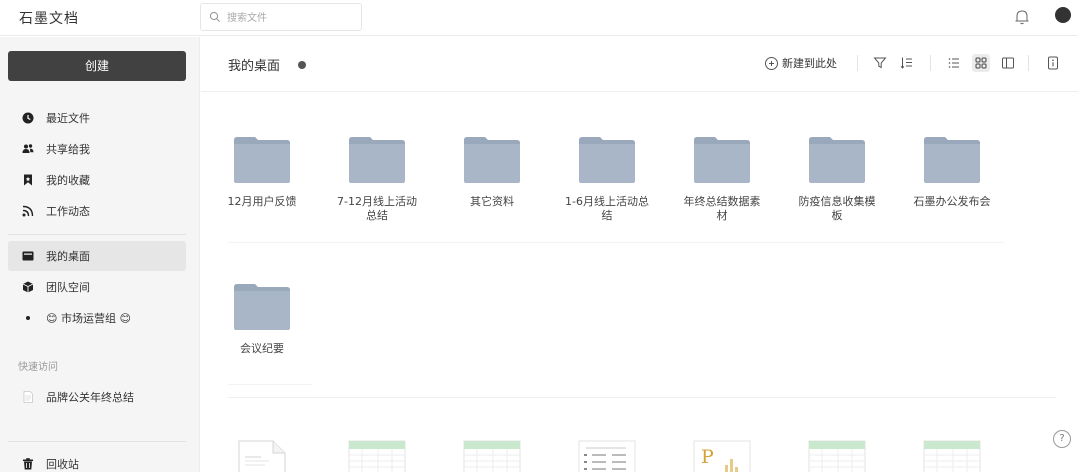  What do you see at coordinates (642, 397) in the screenshot?
I see `section-divider` at bounding box center [642, 397].